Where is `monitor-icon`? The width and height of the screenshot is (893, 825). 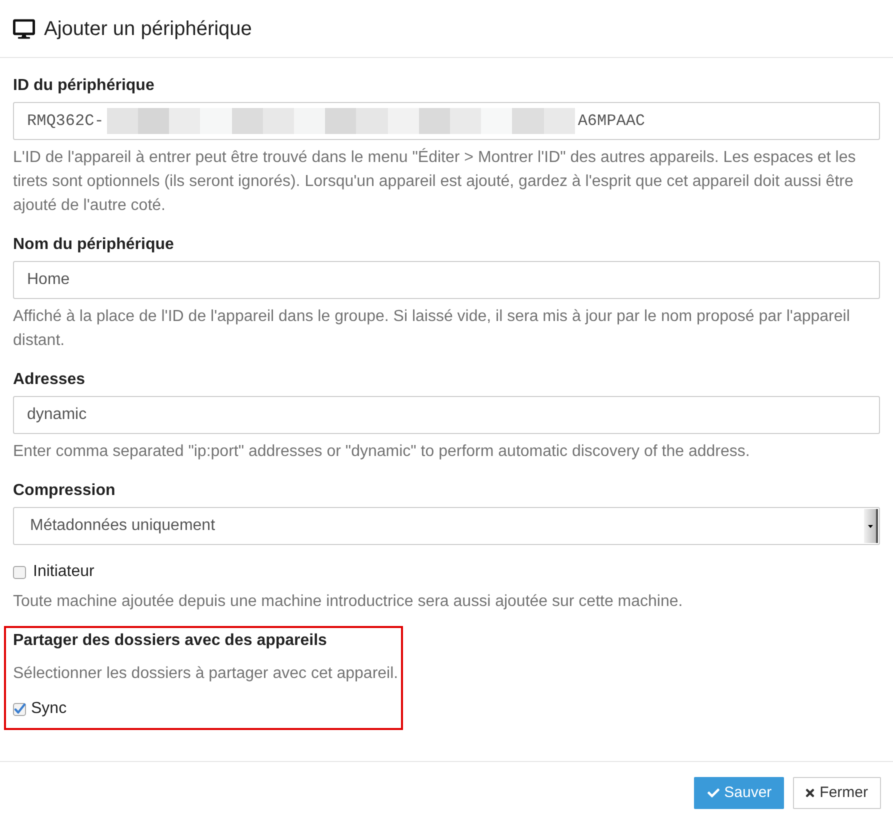 monitor-icon is located at coordinates (24, 28).